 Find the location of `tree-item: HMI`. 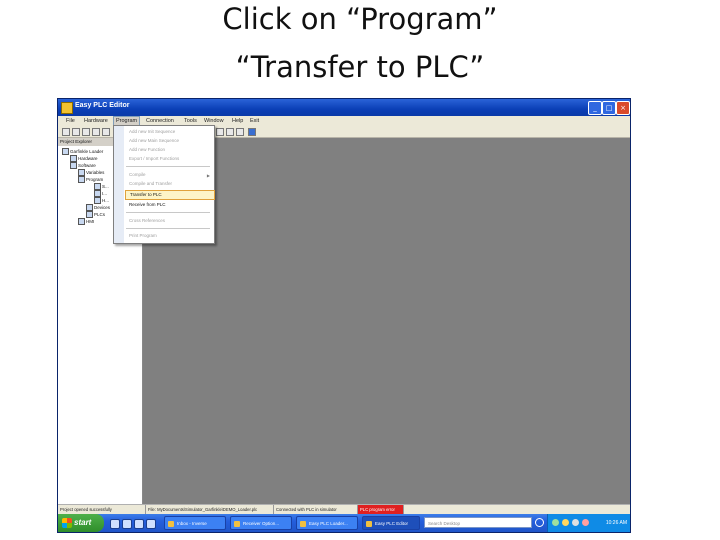

tree-item: HMI is located at coordinates (86, 222).